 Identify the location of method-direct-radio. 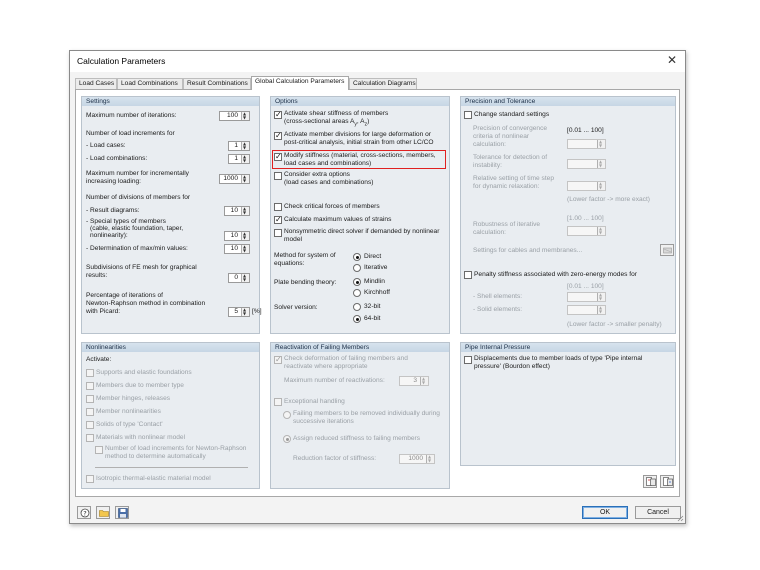
(357, 257).